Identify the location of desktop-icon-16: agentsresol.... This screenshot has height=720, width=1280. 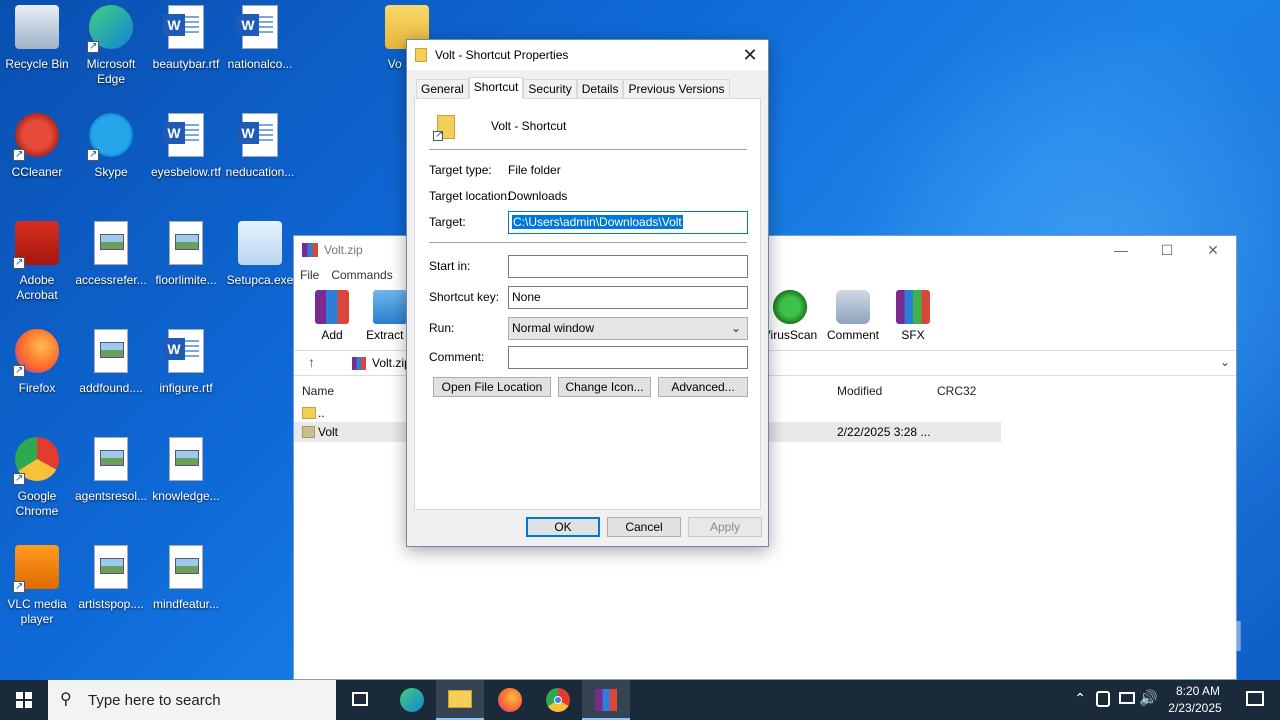
(111, 470).